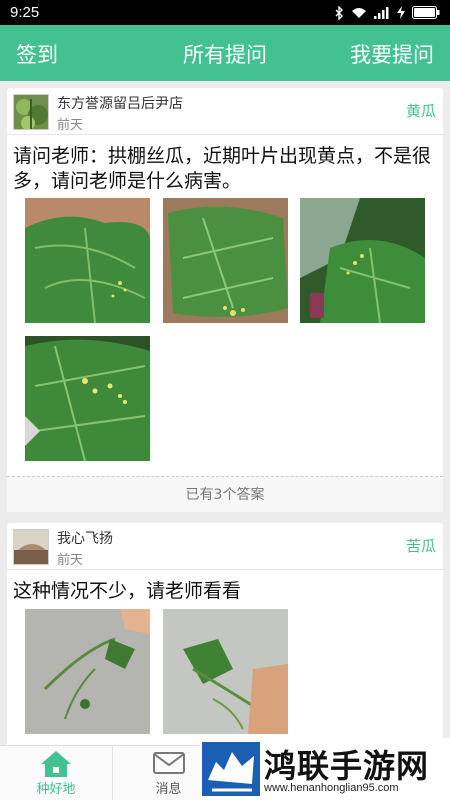  I want to click on battery-icon, so click(426, 12).